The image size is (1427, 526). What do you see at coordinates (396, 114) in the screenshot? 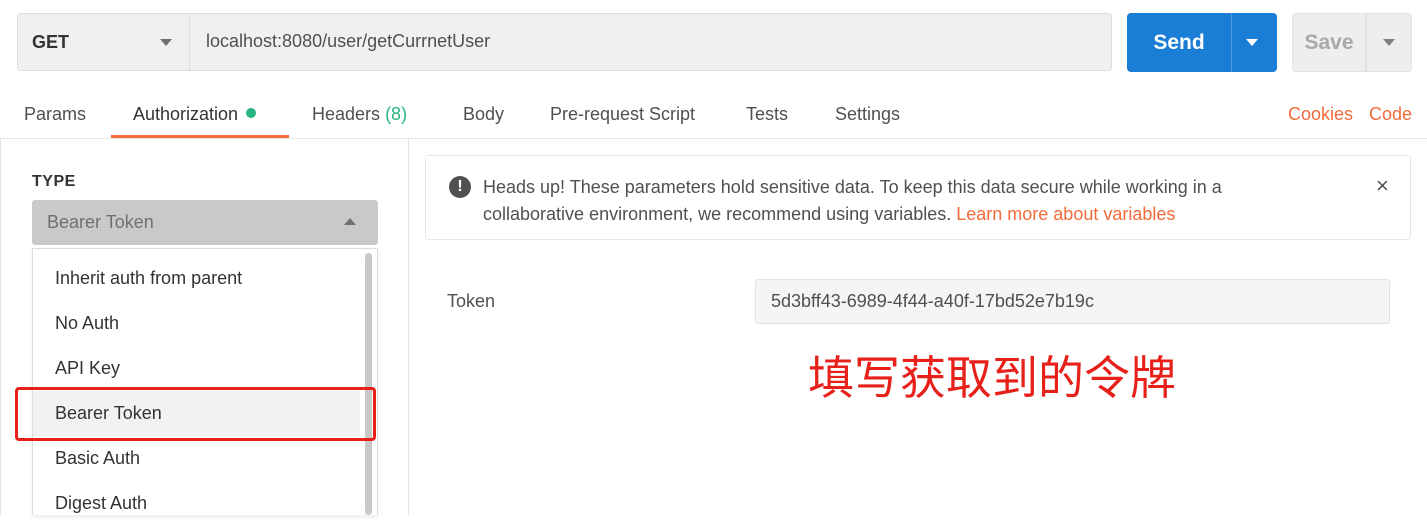
I see `headers-count-badge: (8)` at bounding box center [396, 114].